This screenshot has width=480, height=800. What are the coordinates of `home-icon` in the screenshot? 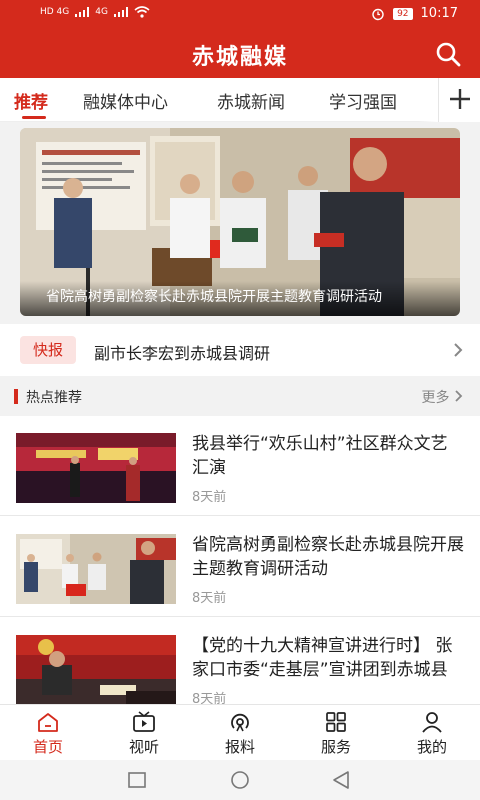 It's located at (48, 722).